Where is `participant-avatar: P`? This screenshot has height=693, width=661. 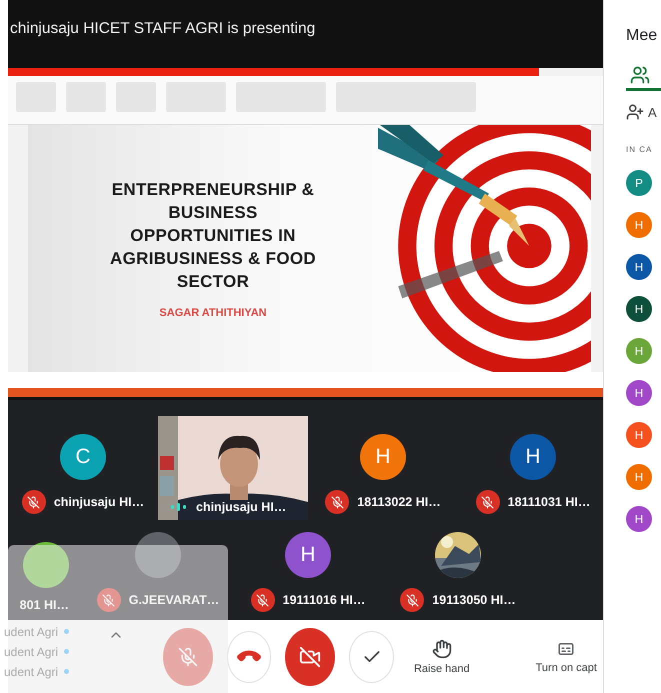 participant-avatar: P is located at coordinates (639, 183).